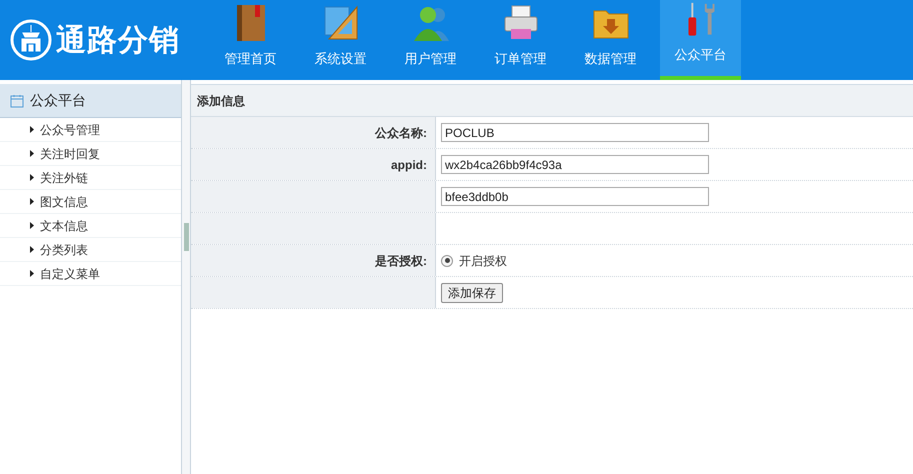  Describe the element at coordinates (58, 100) in the screenshot. I see `sidebar-title: 公众平台` at that location.